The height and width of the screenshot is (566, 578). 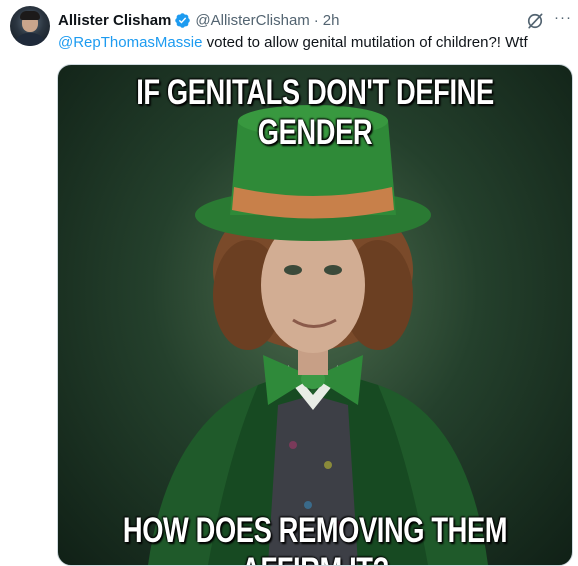 I want to click on avatar, so click(x=30, y=26).